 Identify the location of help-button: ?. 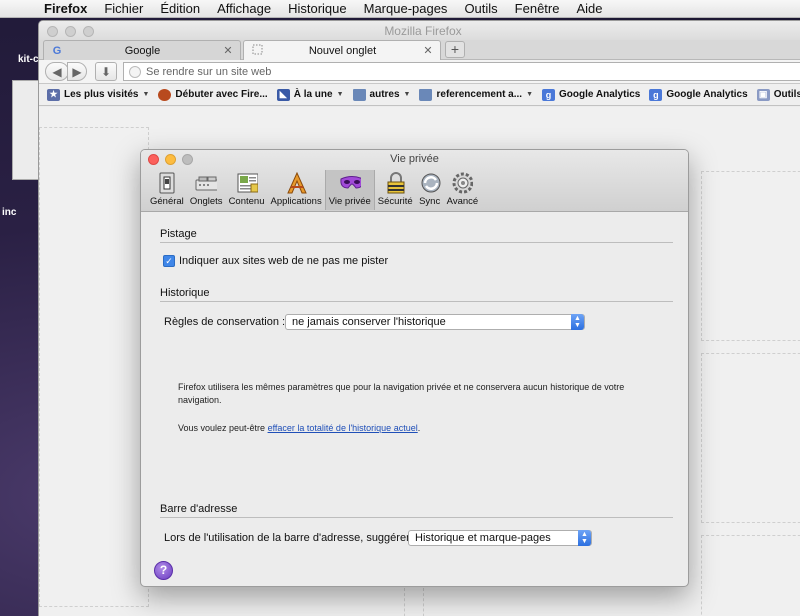
(163, 570).